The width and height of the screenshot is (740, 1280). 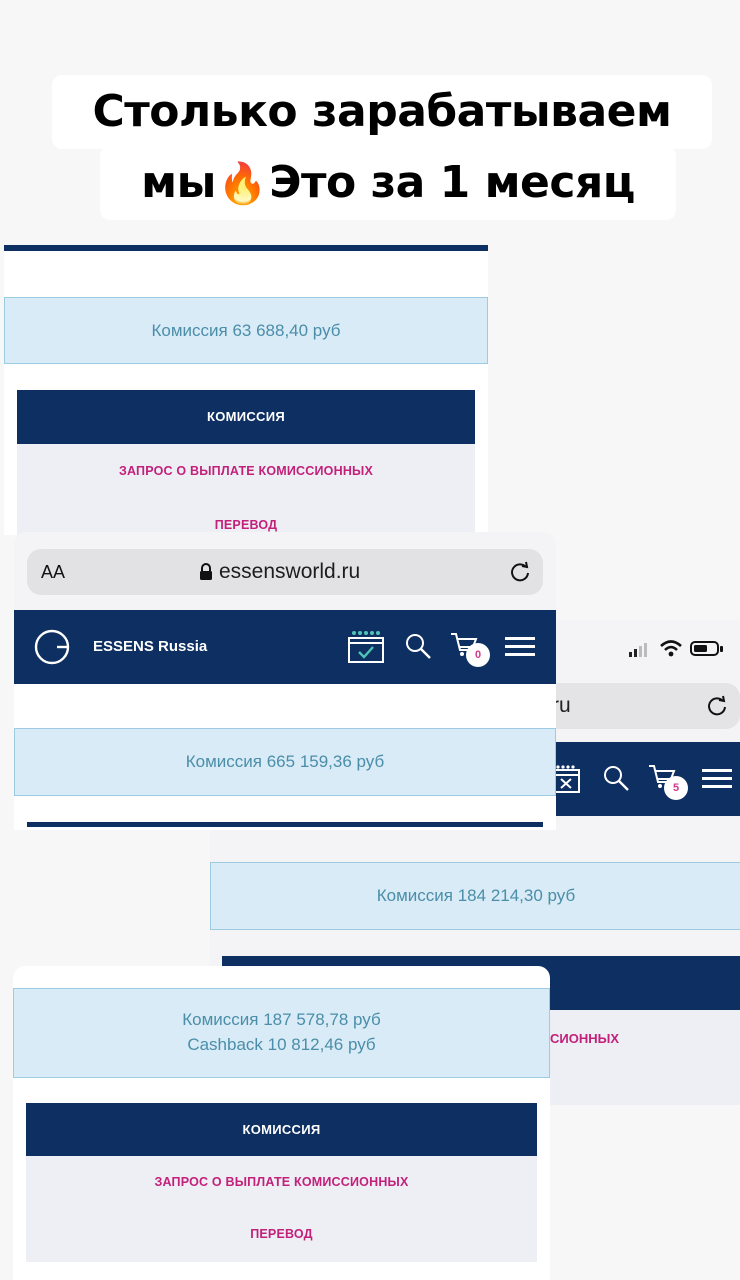 I want to click on caption-line-1: Столько зарабатываем, so click(x=382, y=112).